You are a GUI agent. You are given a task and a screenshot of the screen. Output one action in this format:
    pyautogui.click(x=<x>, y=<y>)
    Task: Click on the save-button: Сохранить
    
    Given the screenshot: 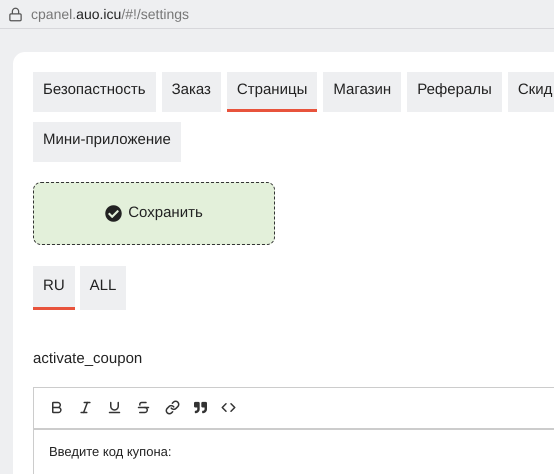 What is the action you would take?
    pyautogui.click(x=154, y=213)
    